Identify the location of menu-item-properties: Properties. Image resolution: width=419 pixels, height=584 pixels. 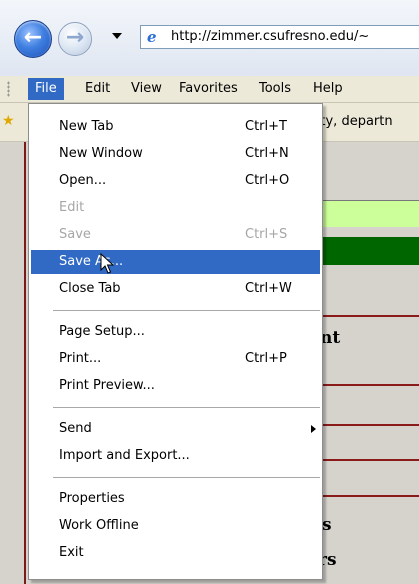
(175, 499).